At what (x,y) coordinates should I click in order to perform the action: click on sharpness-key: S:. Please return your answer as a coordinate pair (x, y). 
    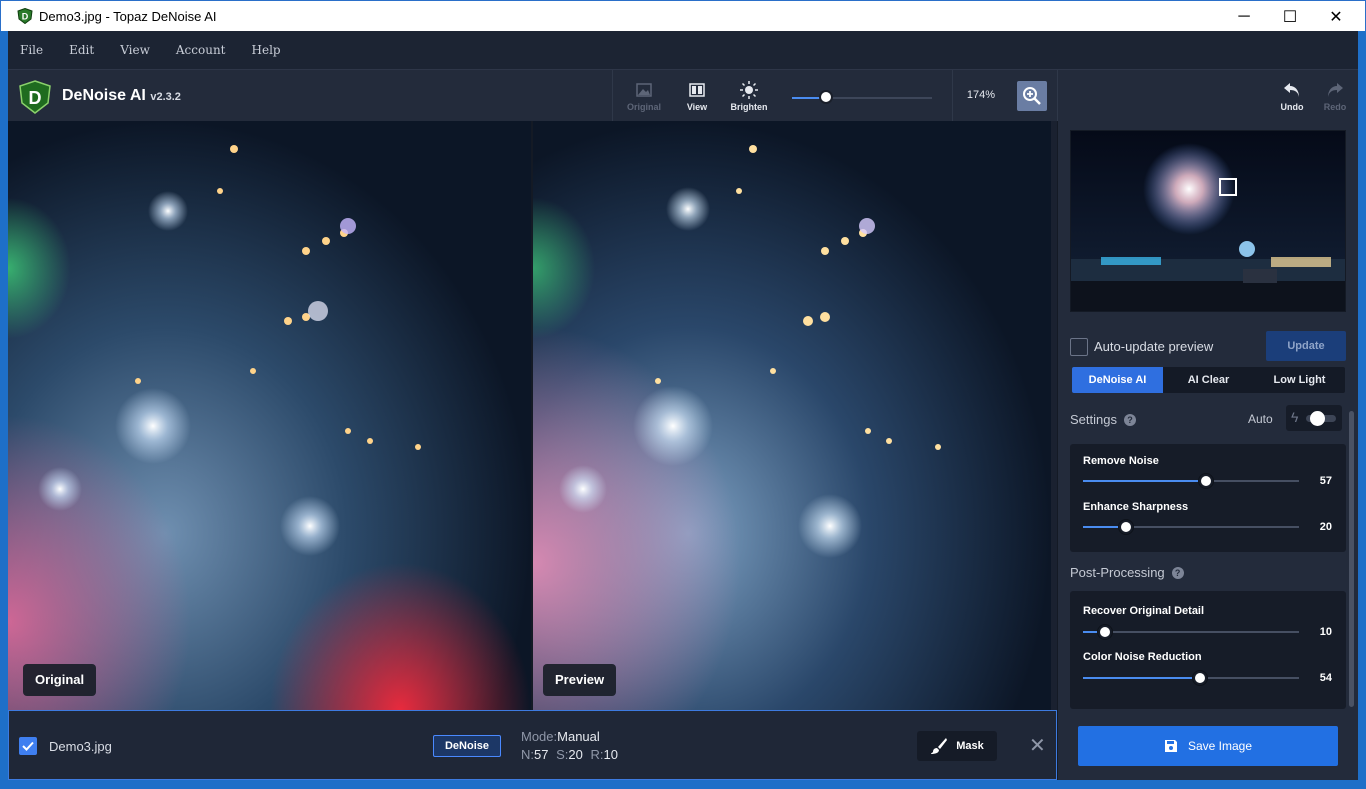
    Looking at the image, I should click on (562, 754).